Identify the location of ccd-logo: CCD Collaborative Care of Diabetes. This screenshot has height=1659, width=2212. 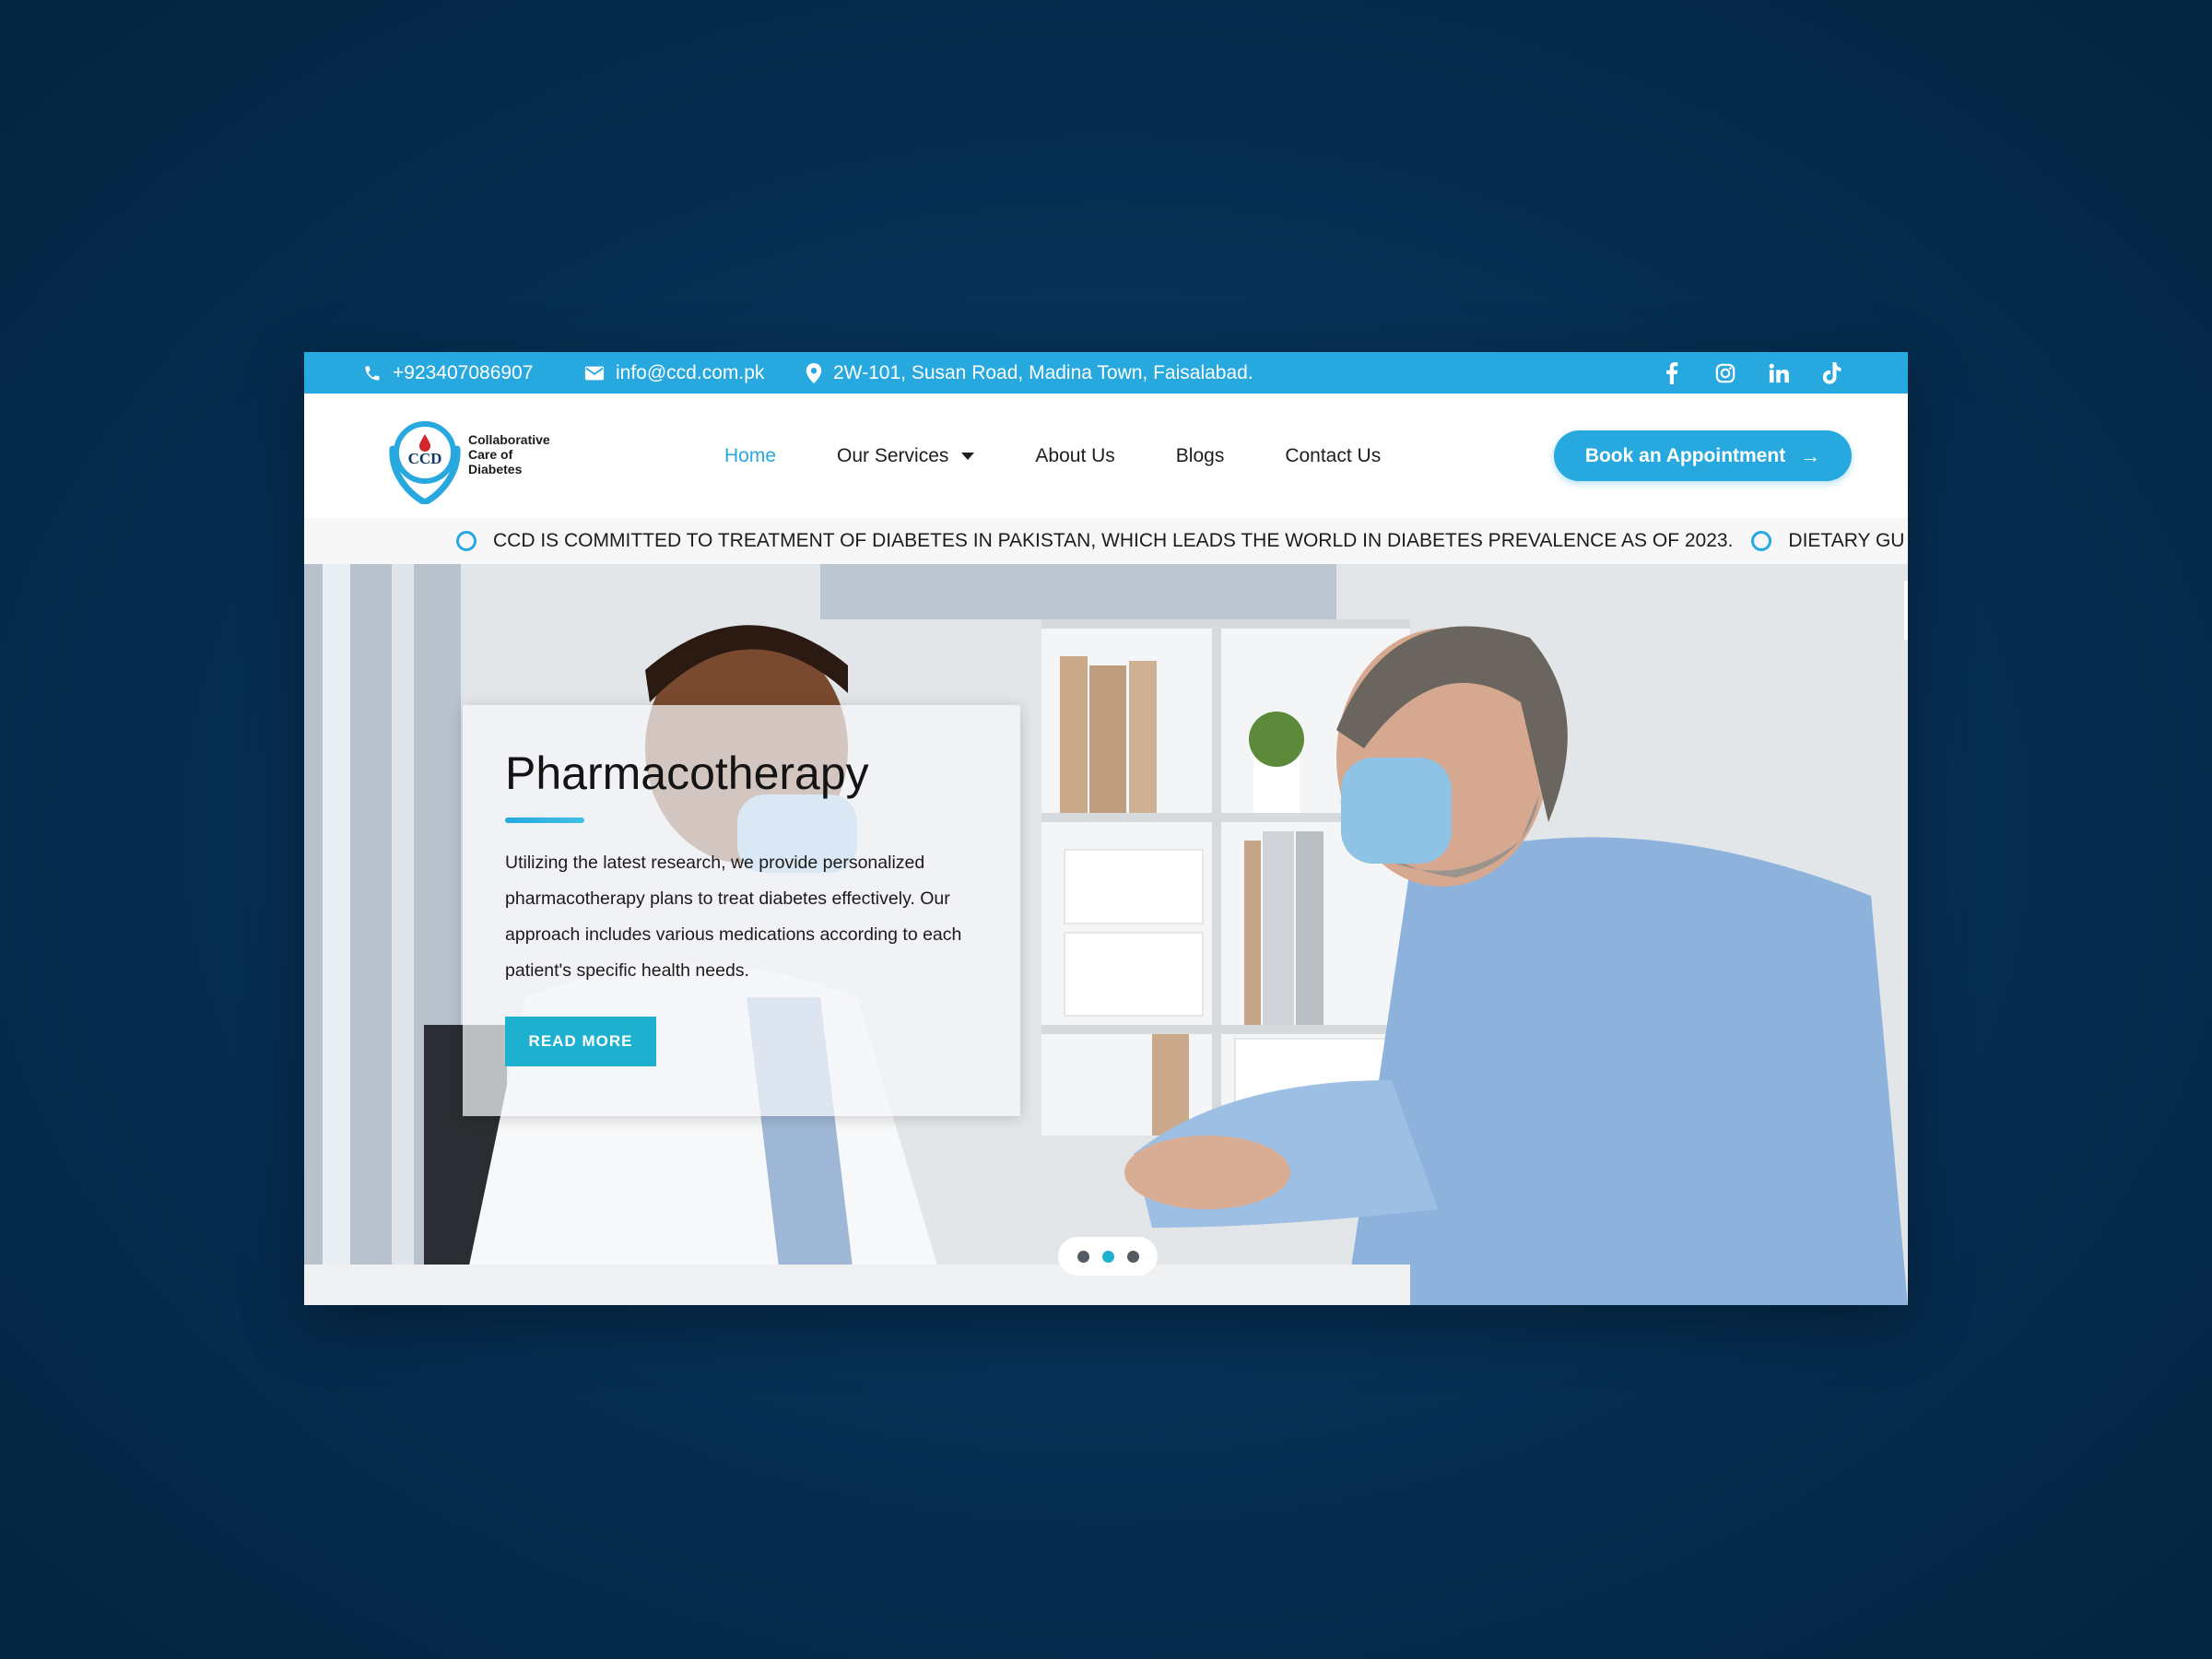
(486, 458).